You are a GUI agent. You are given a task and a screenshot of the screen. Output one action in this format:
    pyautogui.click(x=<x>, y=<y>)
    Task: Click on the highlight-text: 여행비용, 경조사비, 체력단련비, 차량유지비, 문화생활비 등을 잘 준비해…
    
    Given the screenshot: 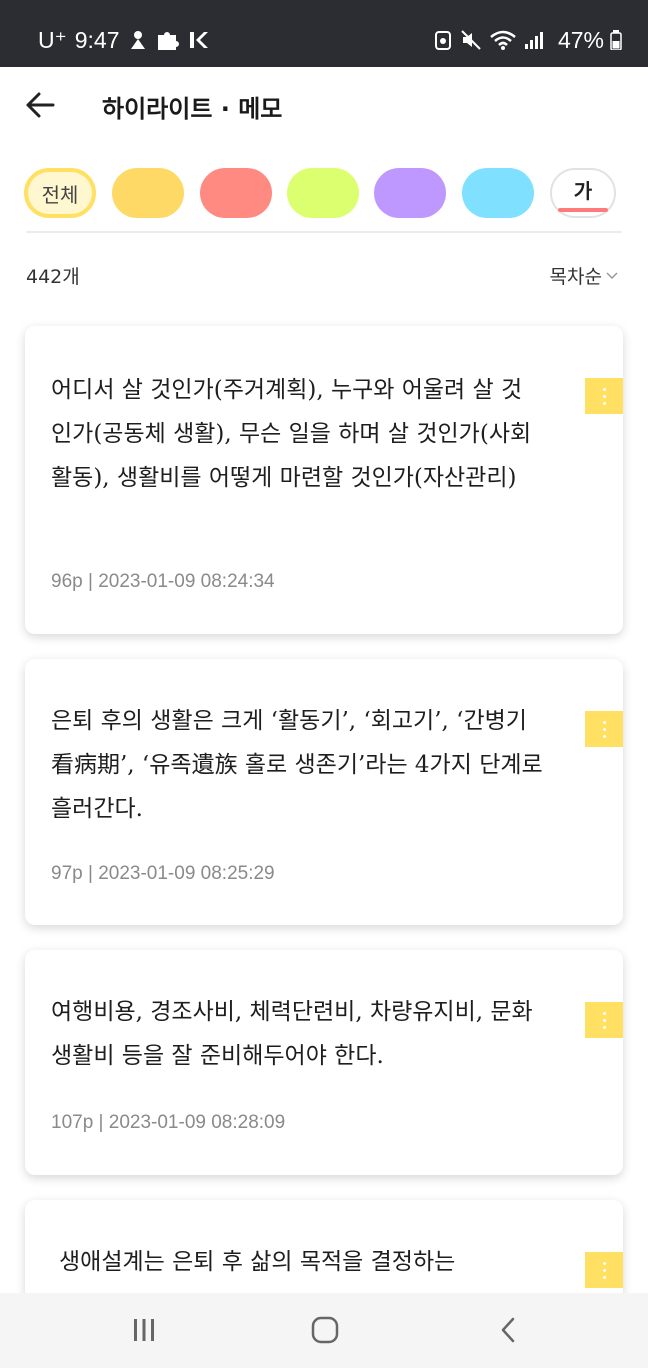 What is the action you would take?
    pyautogui.click(x=292, y=1034)
    